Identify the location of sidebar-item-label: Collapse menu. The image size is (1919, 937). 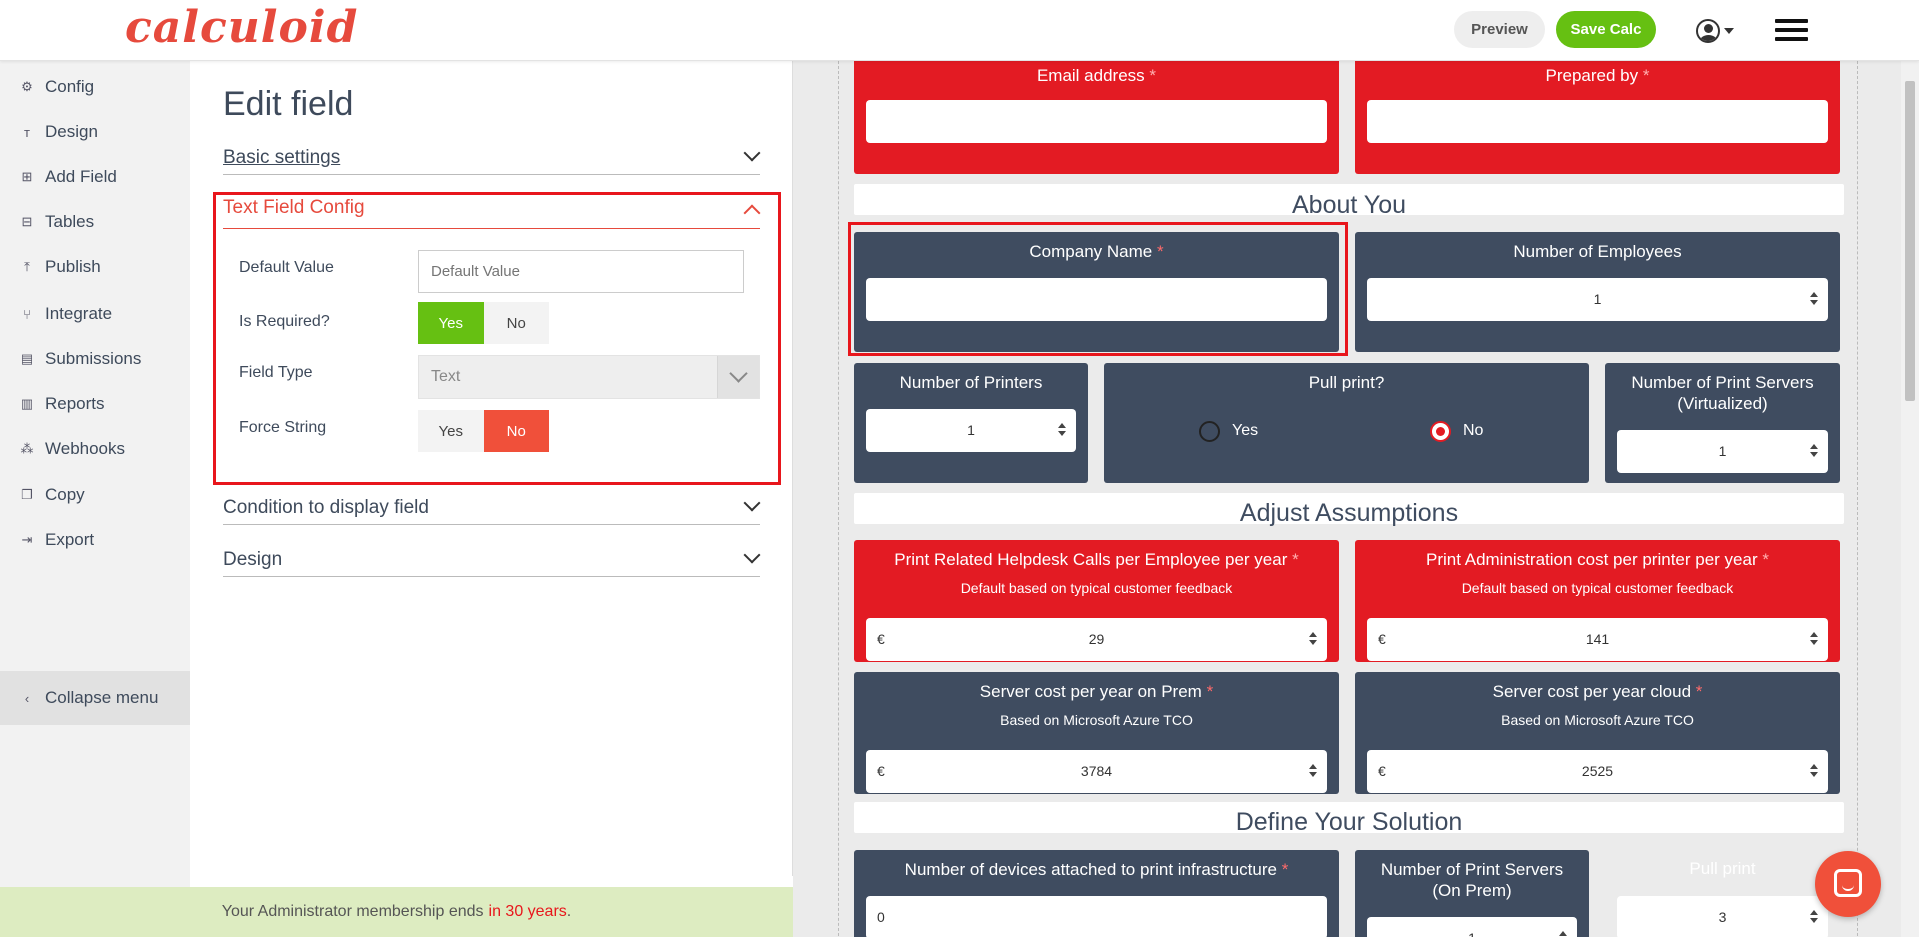
(102, 697).